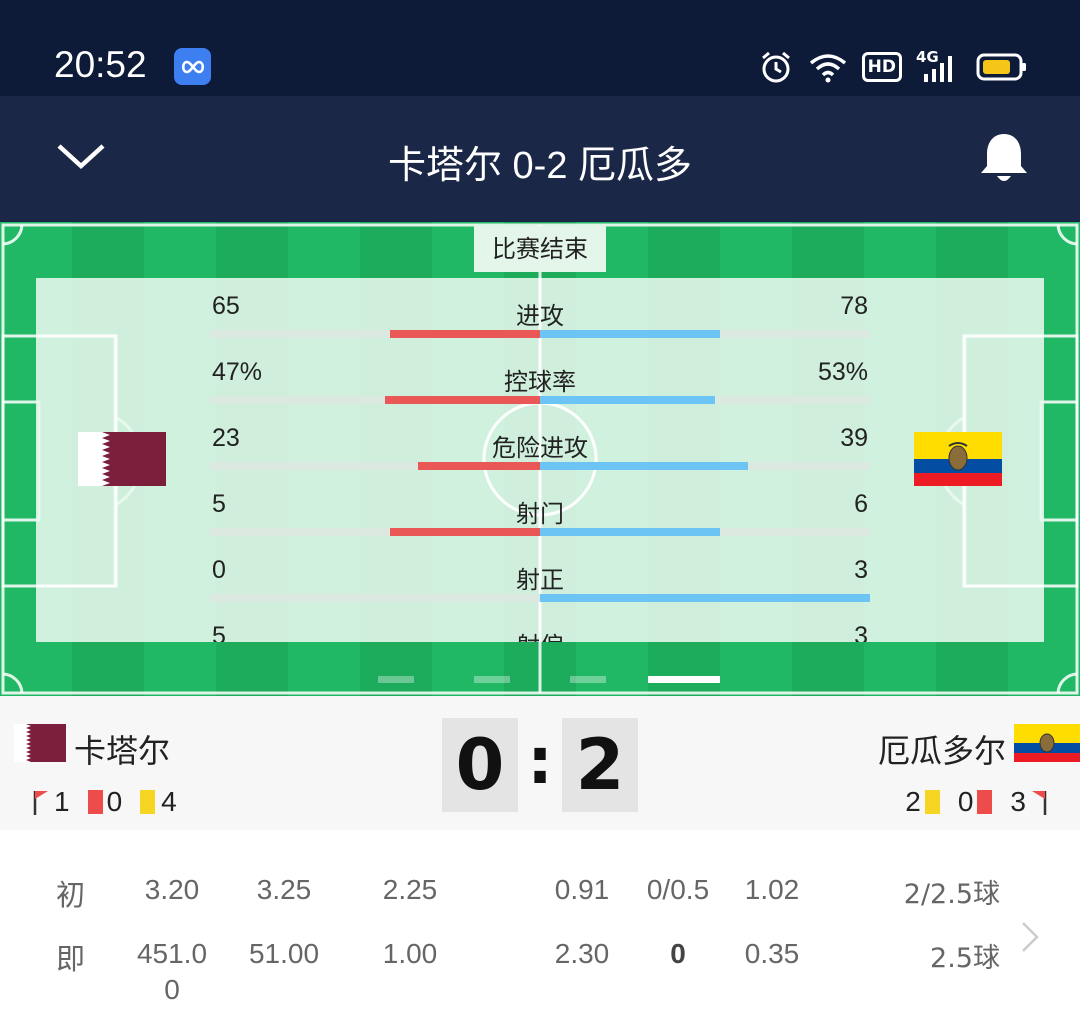 The width and height of the screenshot is (1080, 1014). Describe the element at coordinates (881, 67) in the screenshot. I see `hd-badge: HD` at that location.